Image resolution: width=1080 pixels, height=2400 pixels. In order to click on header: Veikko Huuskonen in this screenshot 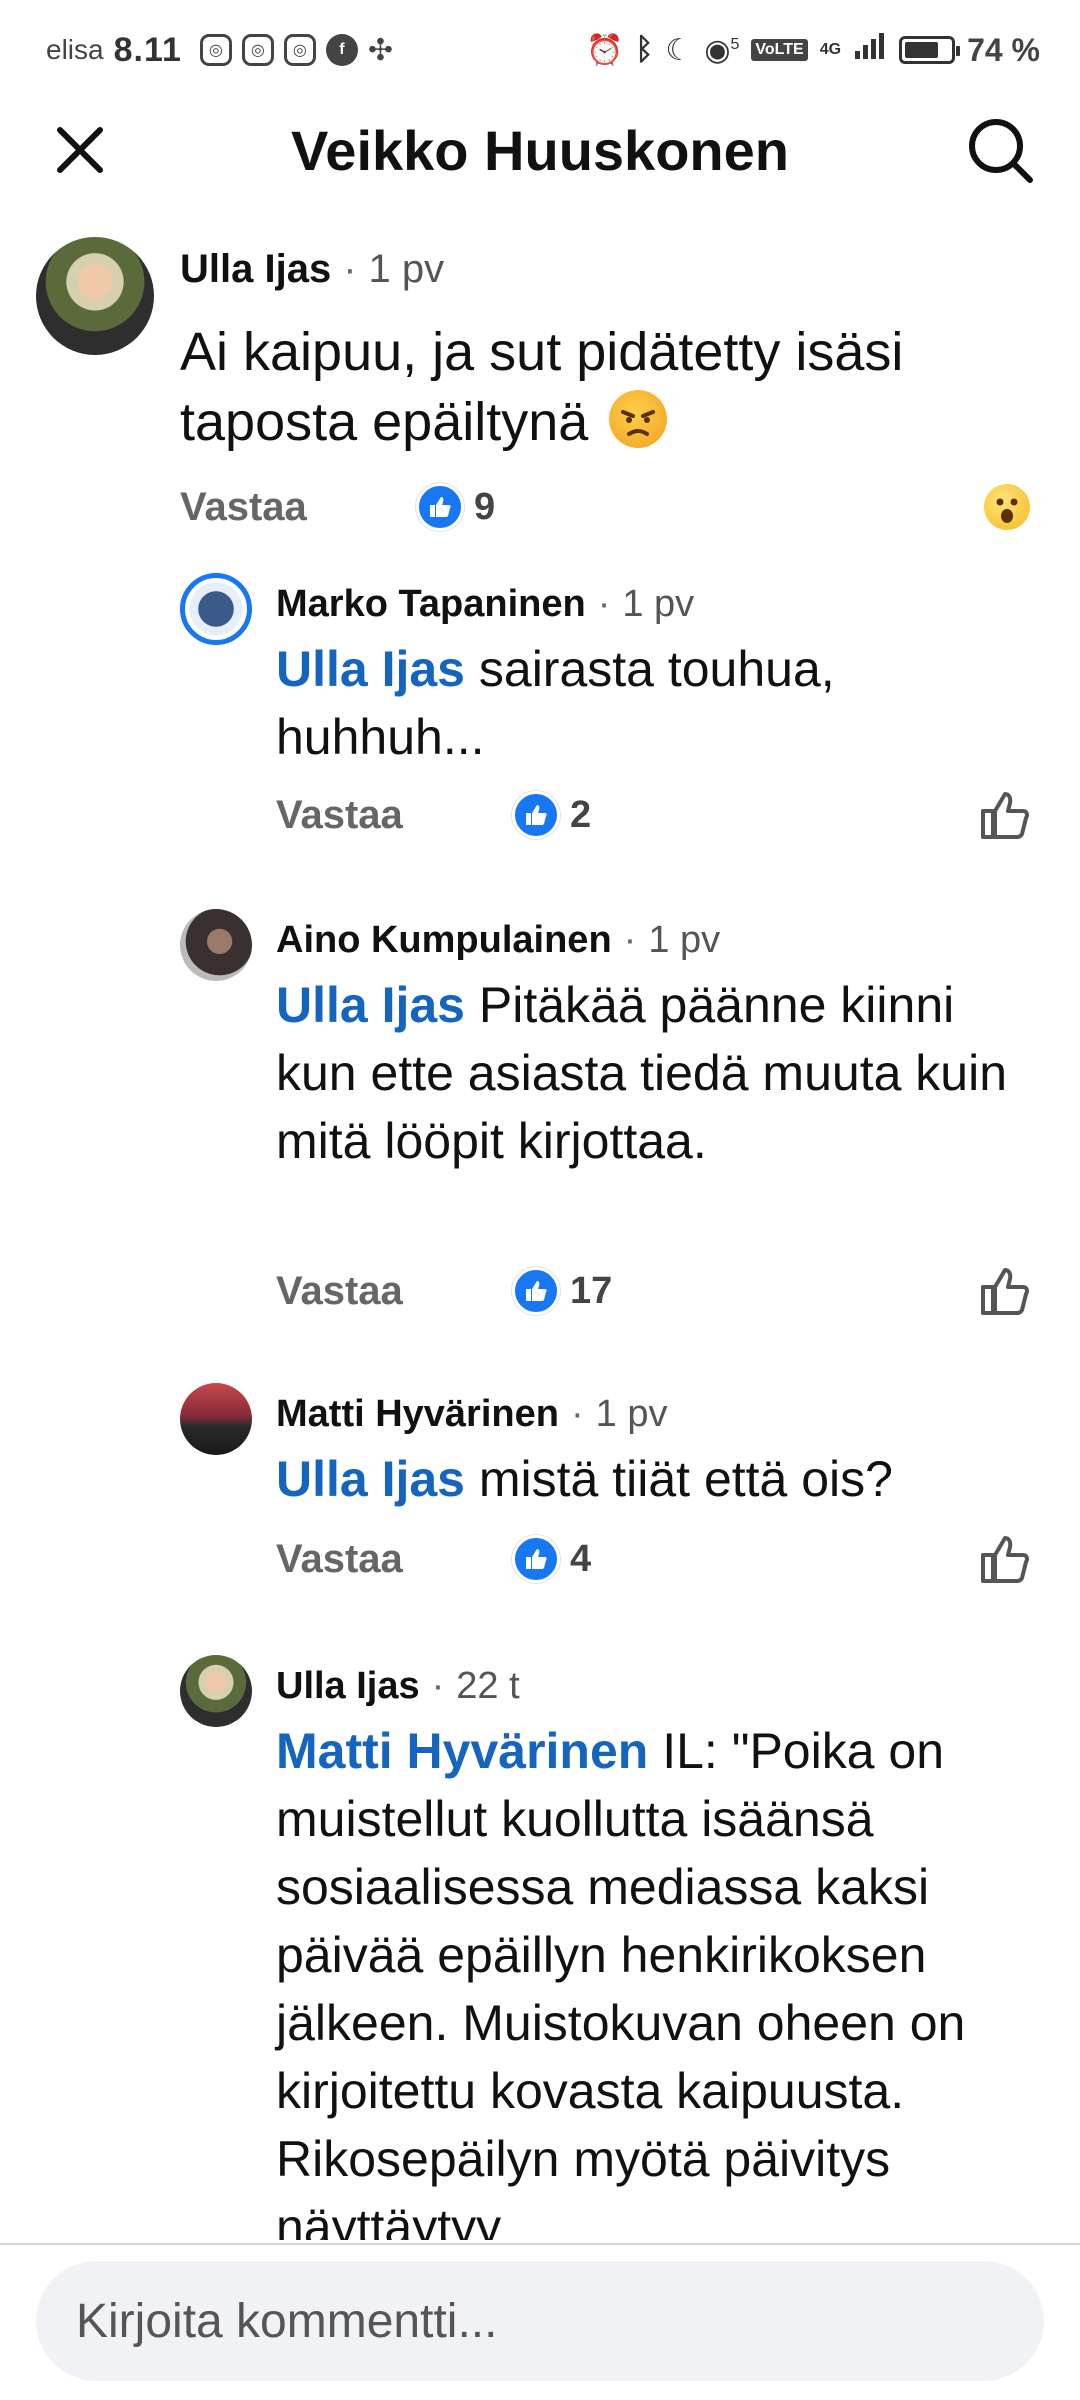, I will do `click(540, 150)`.